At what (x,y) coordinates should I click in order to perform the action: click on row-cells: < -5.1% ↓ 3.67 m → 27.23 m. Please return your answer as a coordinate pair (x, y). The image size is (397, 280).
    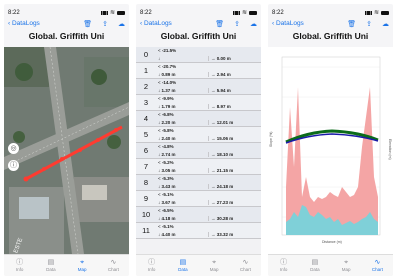
    Looking at the image, I should click on (208, 198).